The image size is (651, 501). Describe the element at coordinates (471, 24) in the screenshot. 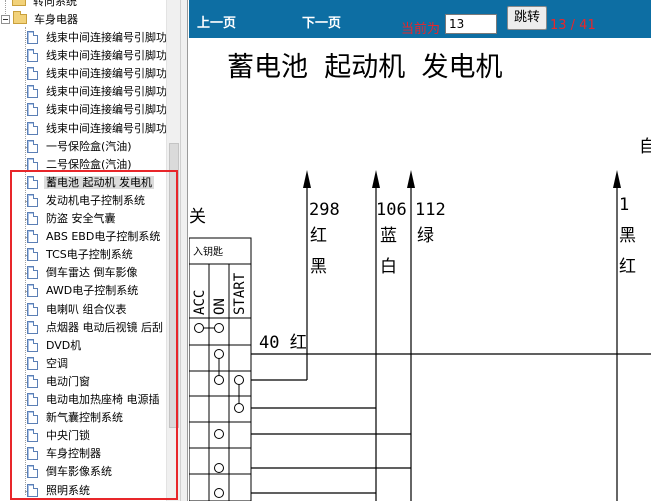

I see `page-number-input` at that location.